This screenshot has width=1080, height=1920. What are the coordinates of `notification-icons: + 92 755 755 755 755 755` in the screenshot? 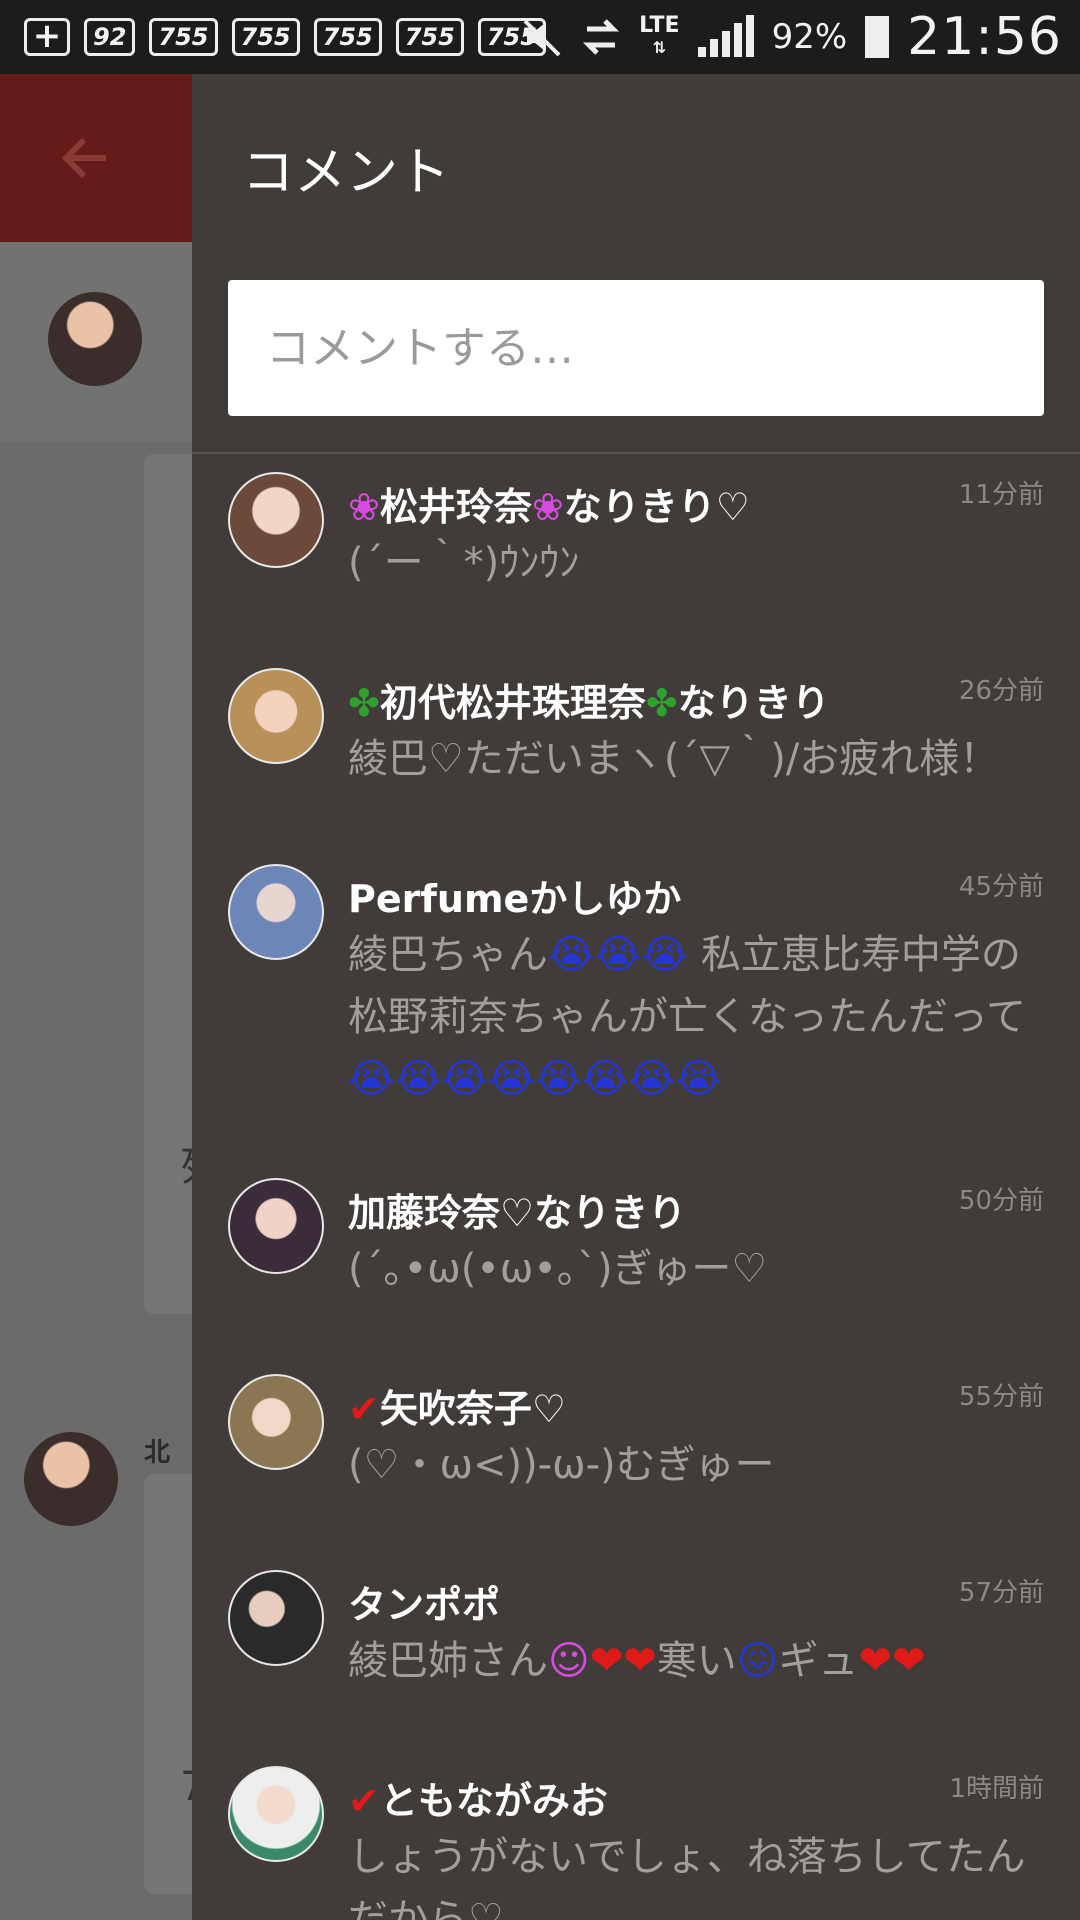 It's located at (285, 37).